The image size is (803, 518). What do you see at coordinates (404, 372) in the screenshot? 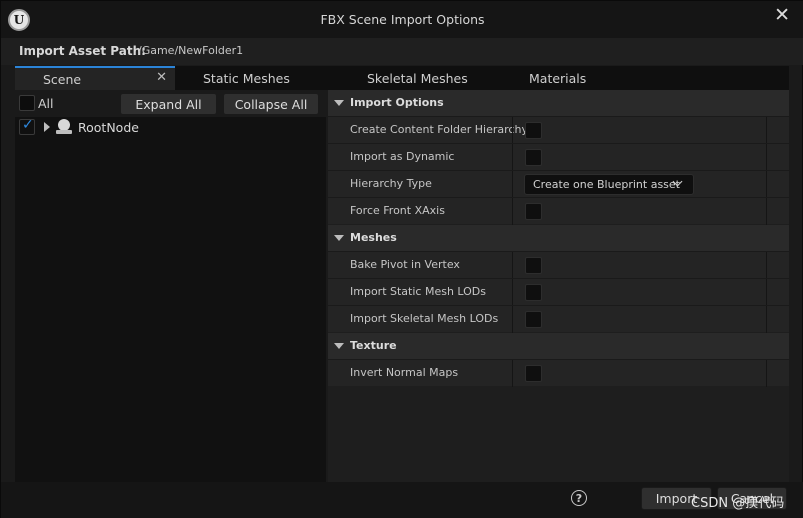
I see `property-name: Invert Normal Maps` at bounding box center [404, 372].